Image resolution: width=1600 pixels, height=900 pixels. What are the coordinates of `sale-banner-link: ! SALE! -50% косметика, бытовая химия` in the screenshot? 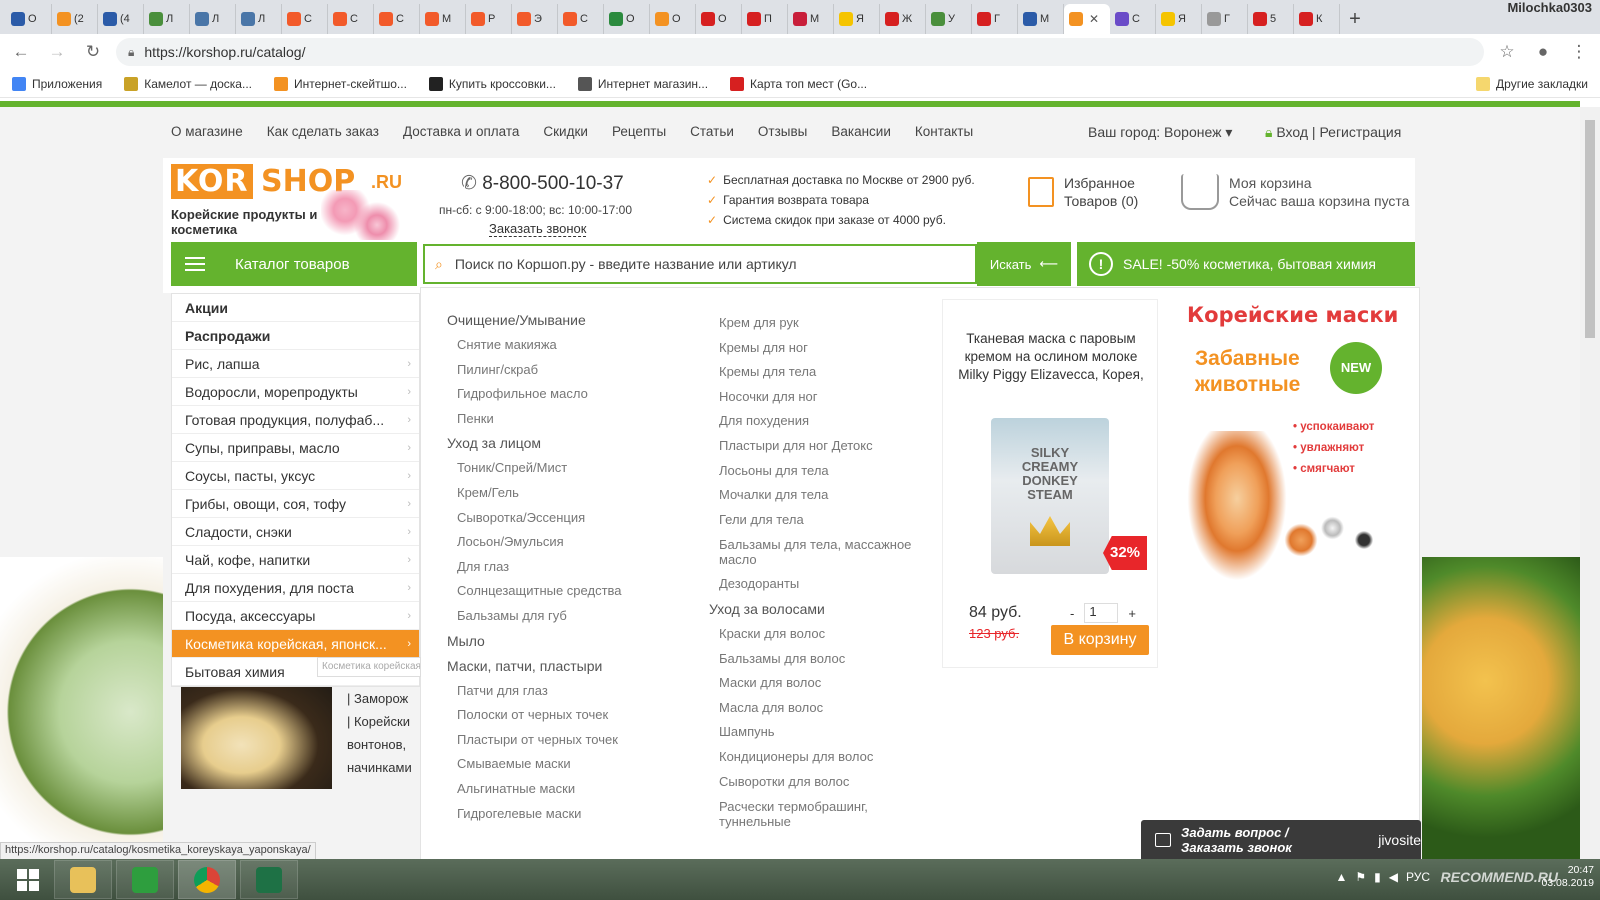 It's located at (1246, 264).